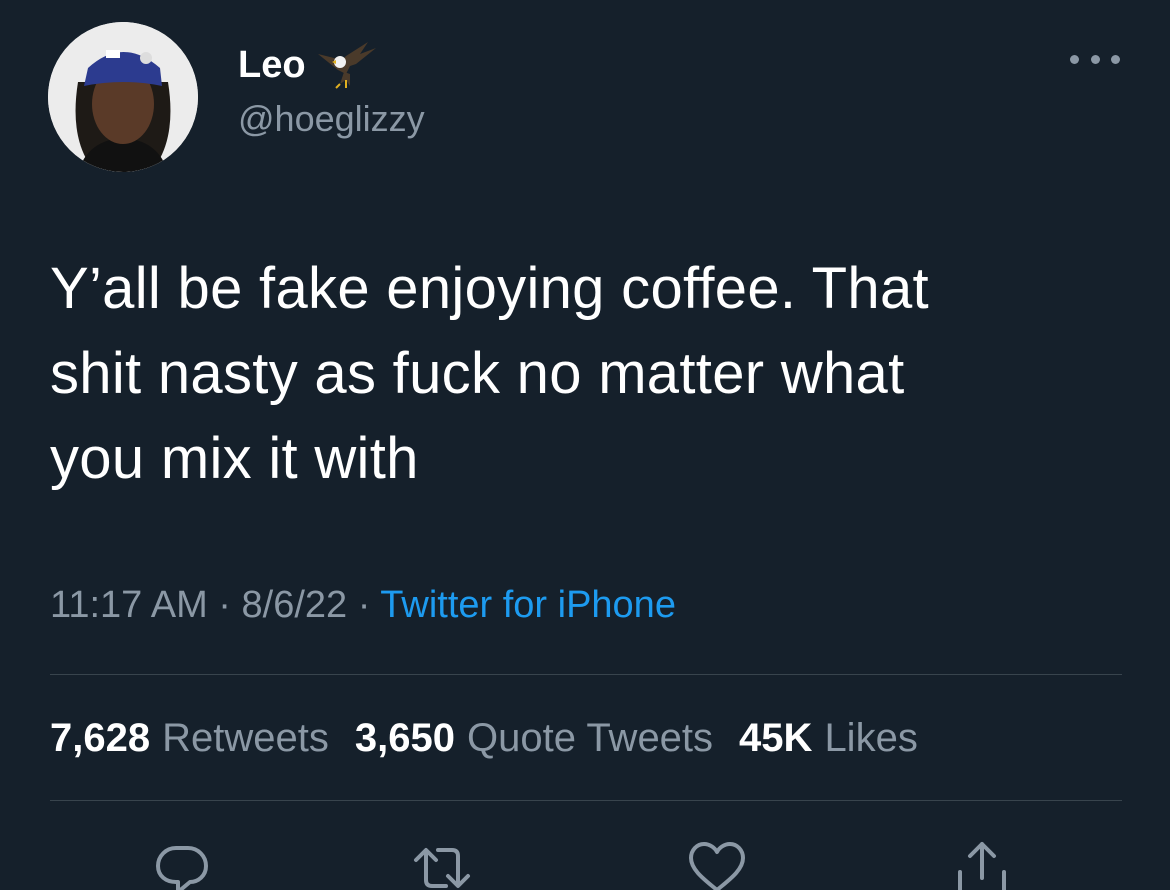  What do you see at coordinates (308, 65) in the screenshot?
I see `display-name-row: Leo` at bounding box center [308, 65].